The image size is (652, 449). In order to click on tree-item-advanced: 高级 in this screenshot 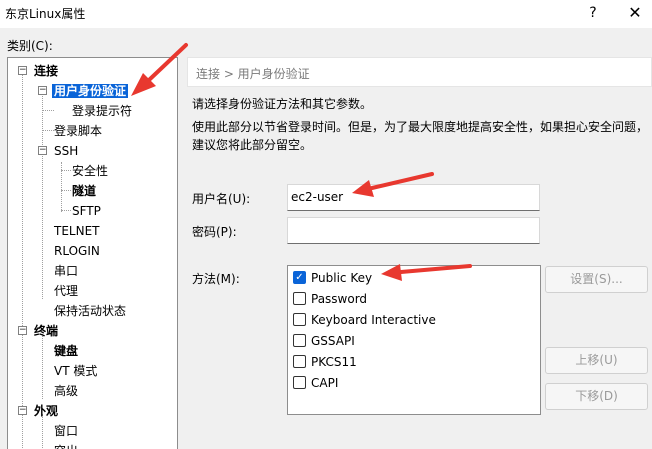, I will do `click(66, 391)`.